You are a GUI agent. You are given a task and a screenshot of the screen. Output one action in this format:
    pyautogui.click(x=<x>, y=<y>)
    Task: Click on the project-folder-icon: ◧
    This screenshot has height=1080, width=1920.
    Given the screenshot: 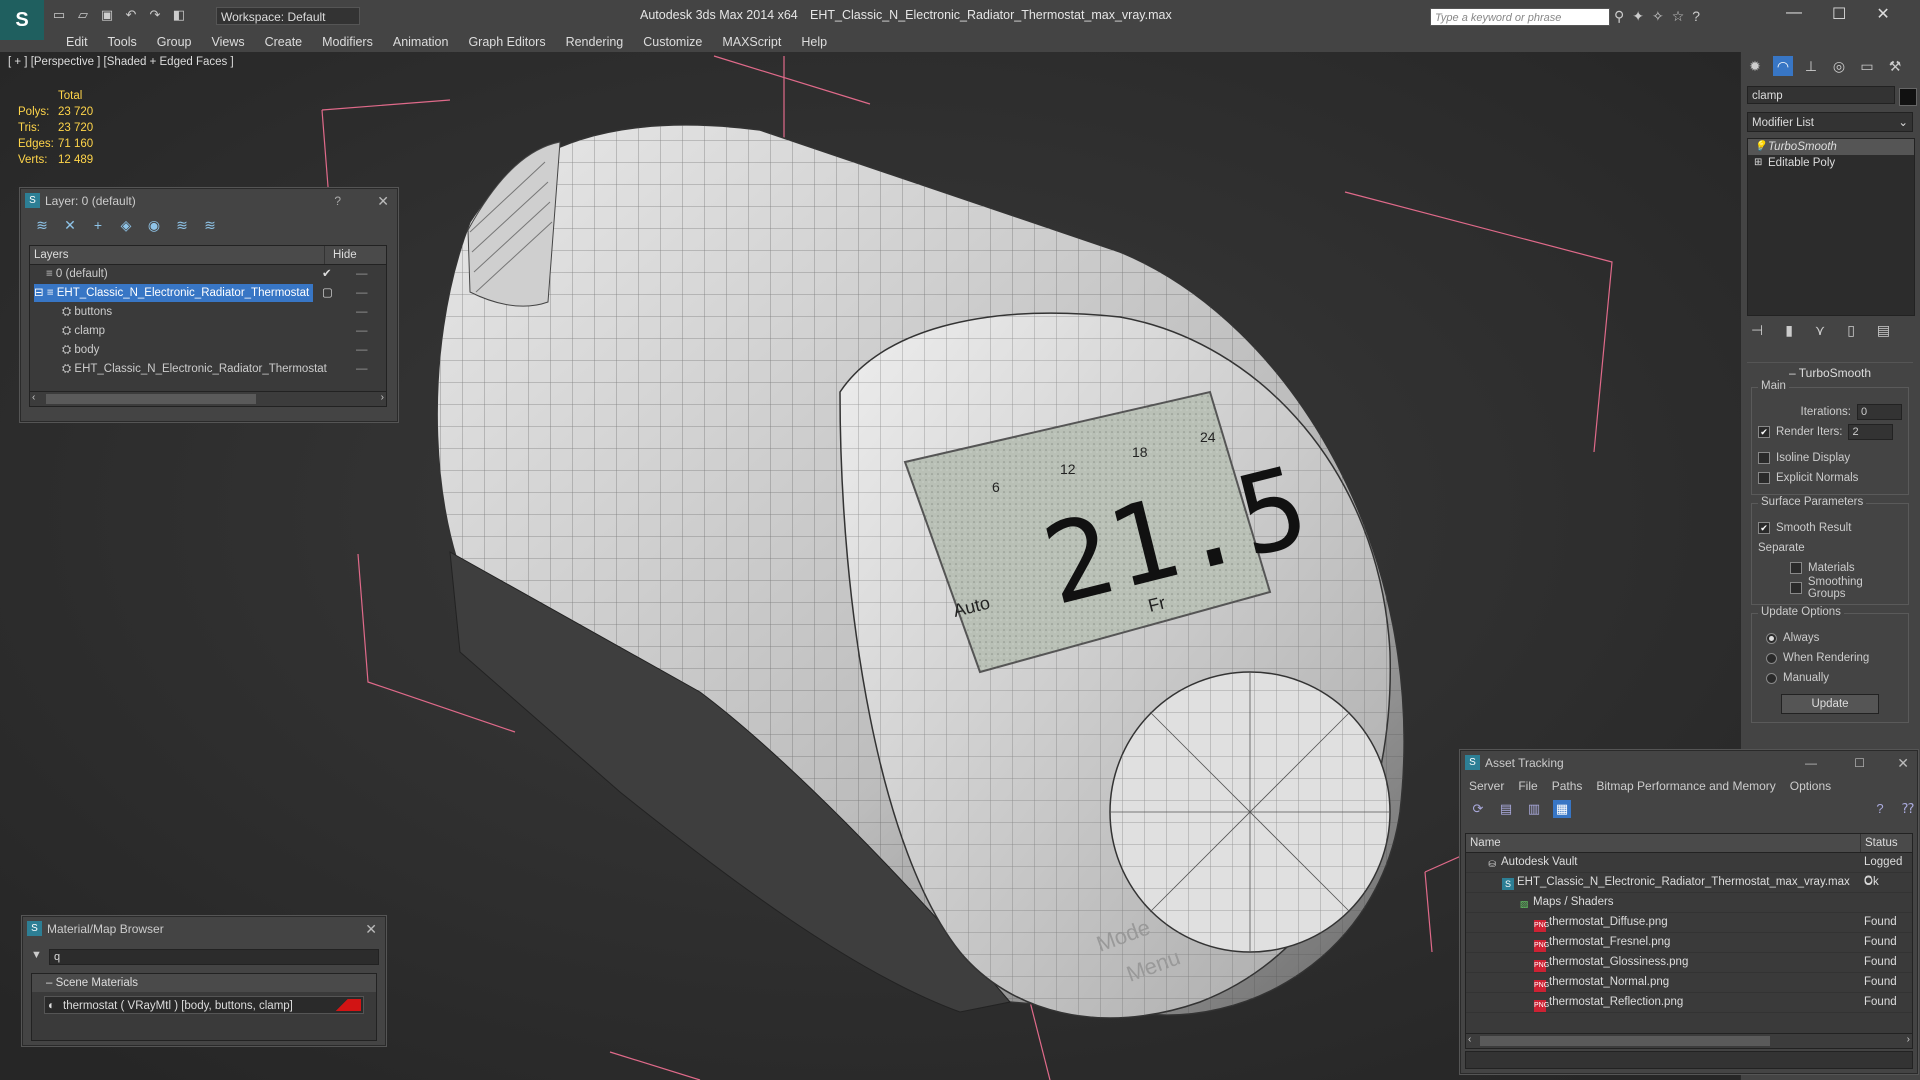 What is the action you would take?
    pyautogui.click(x=179, y=15)
    